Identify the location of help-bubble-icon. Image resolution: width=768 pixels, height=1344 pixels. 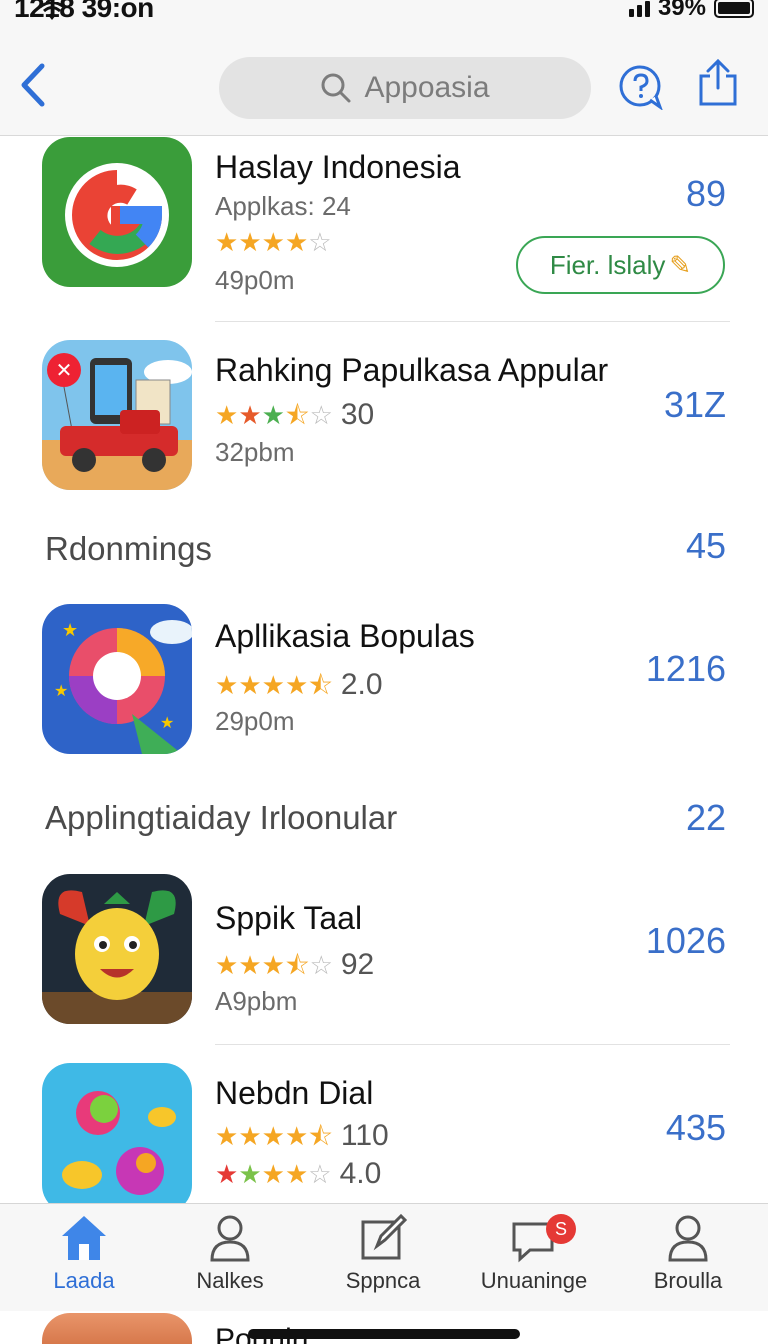
(641, 88).